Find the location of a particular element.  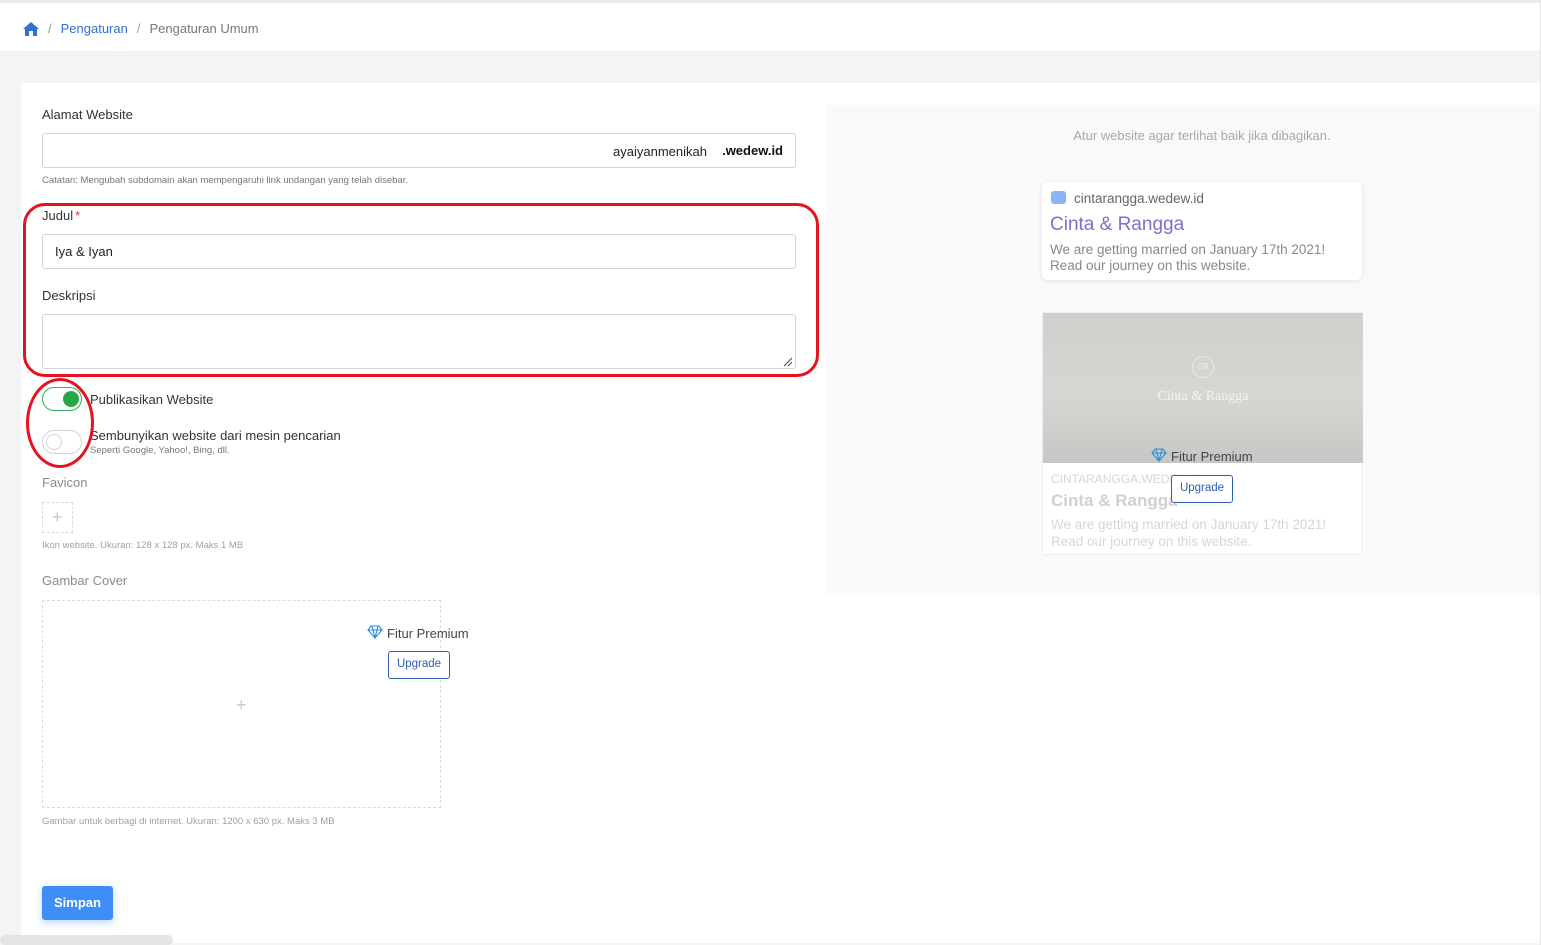

topbar: / Pengaturan / Pengaturan Umum is located at coordinates (770, 26).